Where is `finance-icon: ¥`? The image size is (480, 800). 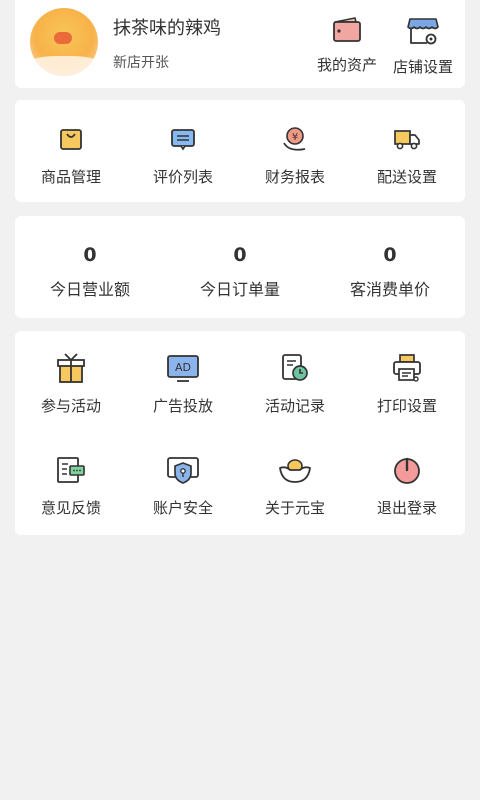 finance-icon: ¥ is located at coordinates (295, 139).